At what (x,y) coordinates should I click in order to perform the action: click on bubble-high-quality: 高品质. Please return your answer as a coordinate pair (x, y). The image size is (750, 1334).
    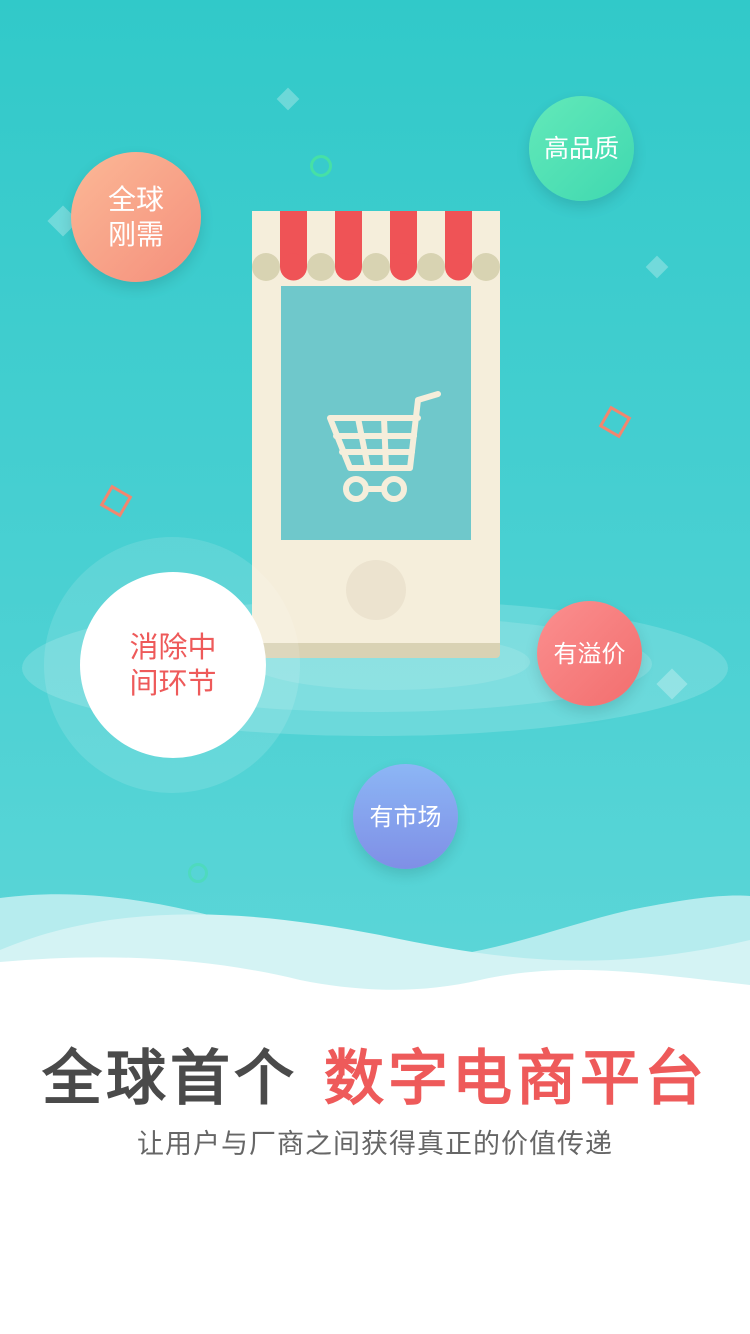
    Looking at the image, I should click on (581, 148).